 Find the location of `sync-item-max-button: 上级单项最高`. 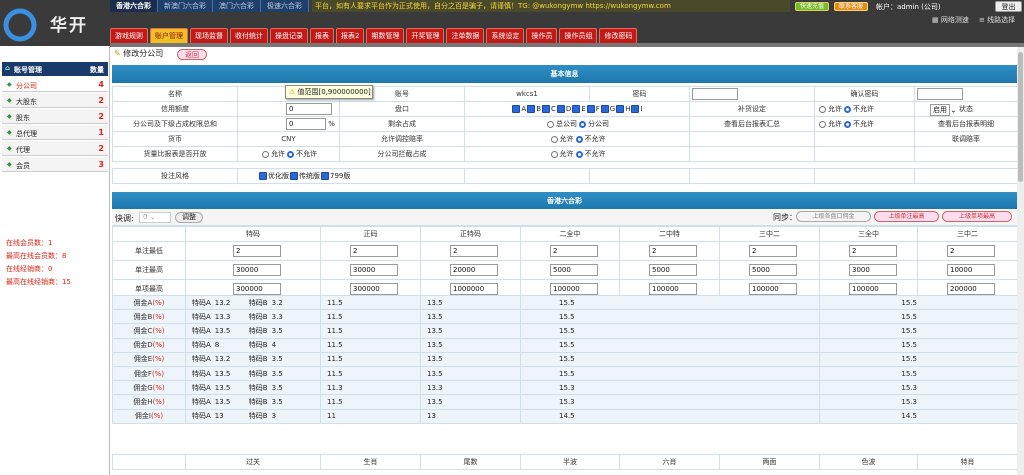

sync-item-max-button: 上级单项最高 is located at coordinates (977, 216).